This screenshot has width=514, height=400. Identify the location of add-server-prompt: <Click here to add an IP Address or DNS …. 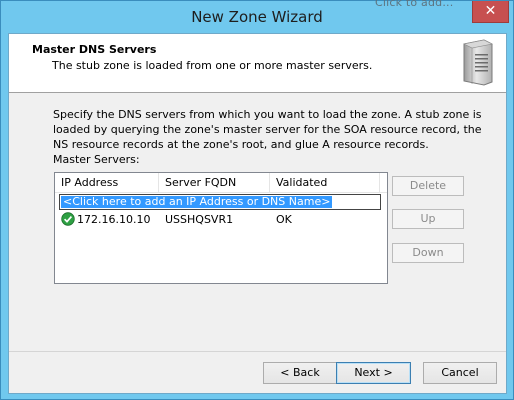
(197, 202).